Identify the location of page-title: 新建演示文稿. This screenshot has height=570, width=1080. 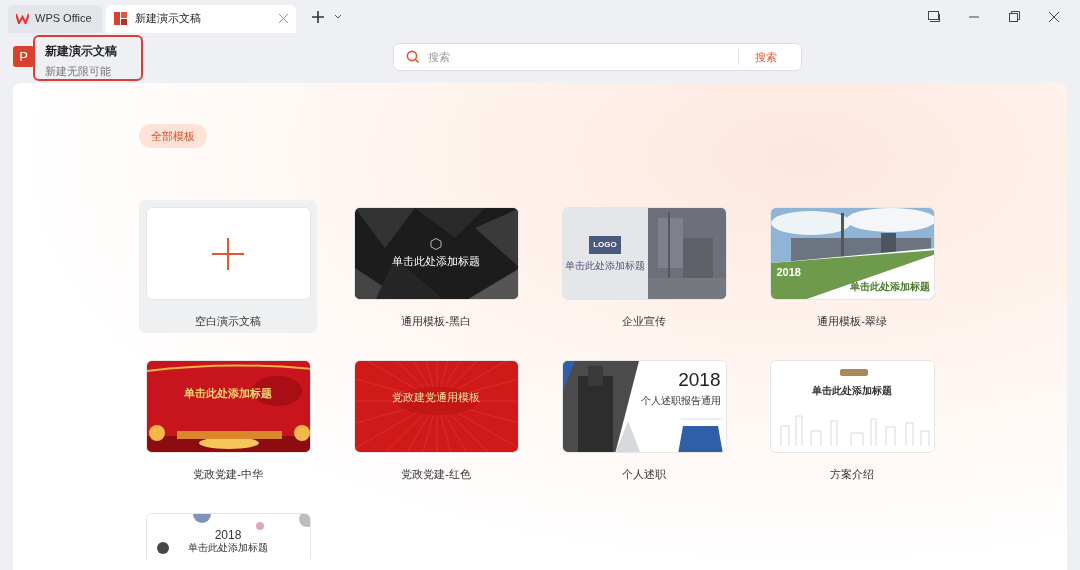
(81, 51).